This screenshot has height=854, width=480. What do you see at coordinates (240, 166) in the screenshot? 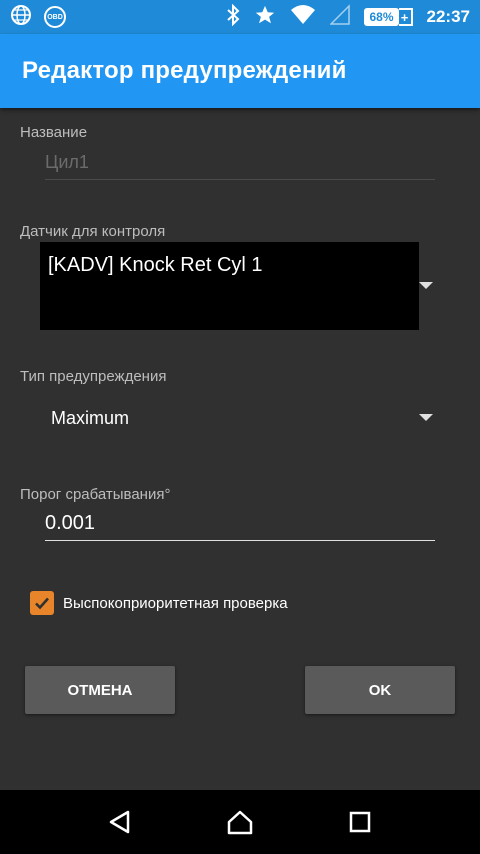
I see `name-field: Цил1` at bounding box center [240, 166].